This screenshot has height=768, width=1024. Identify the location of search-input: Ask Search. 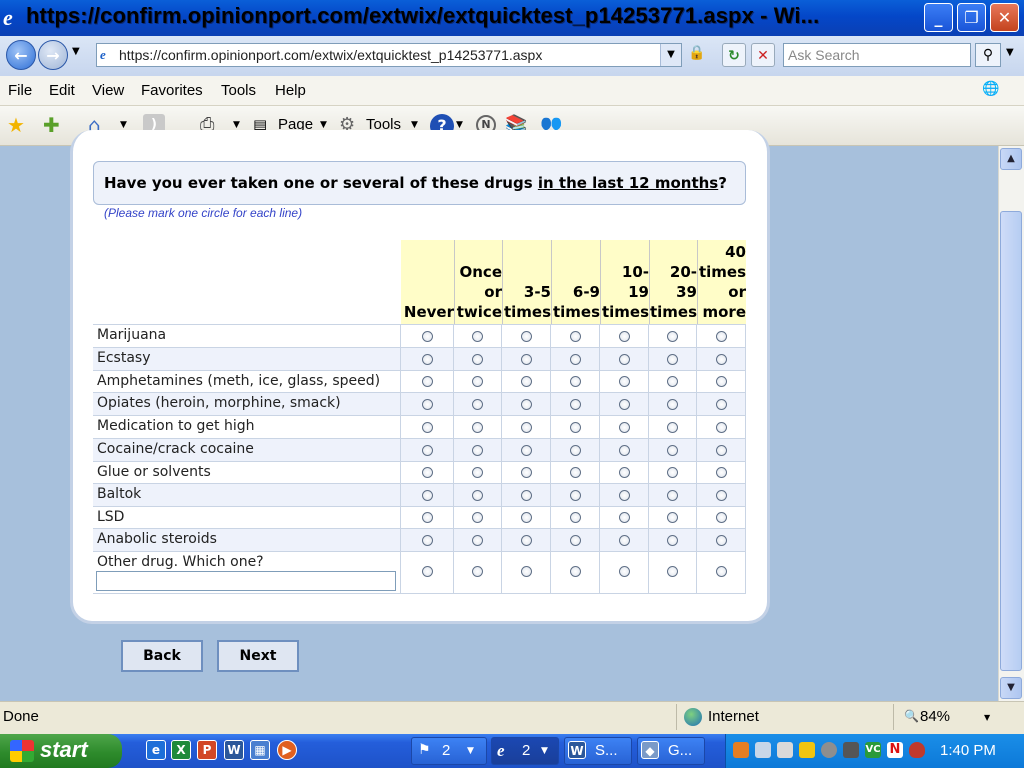
(877, 55).